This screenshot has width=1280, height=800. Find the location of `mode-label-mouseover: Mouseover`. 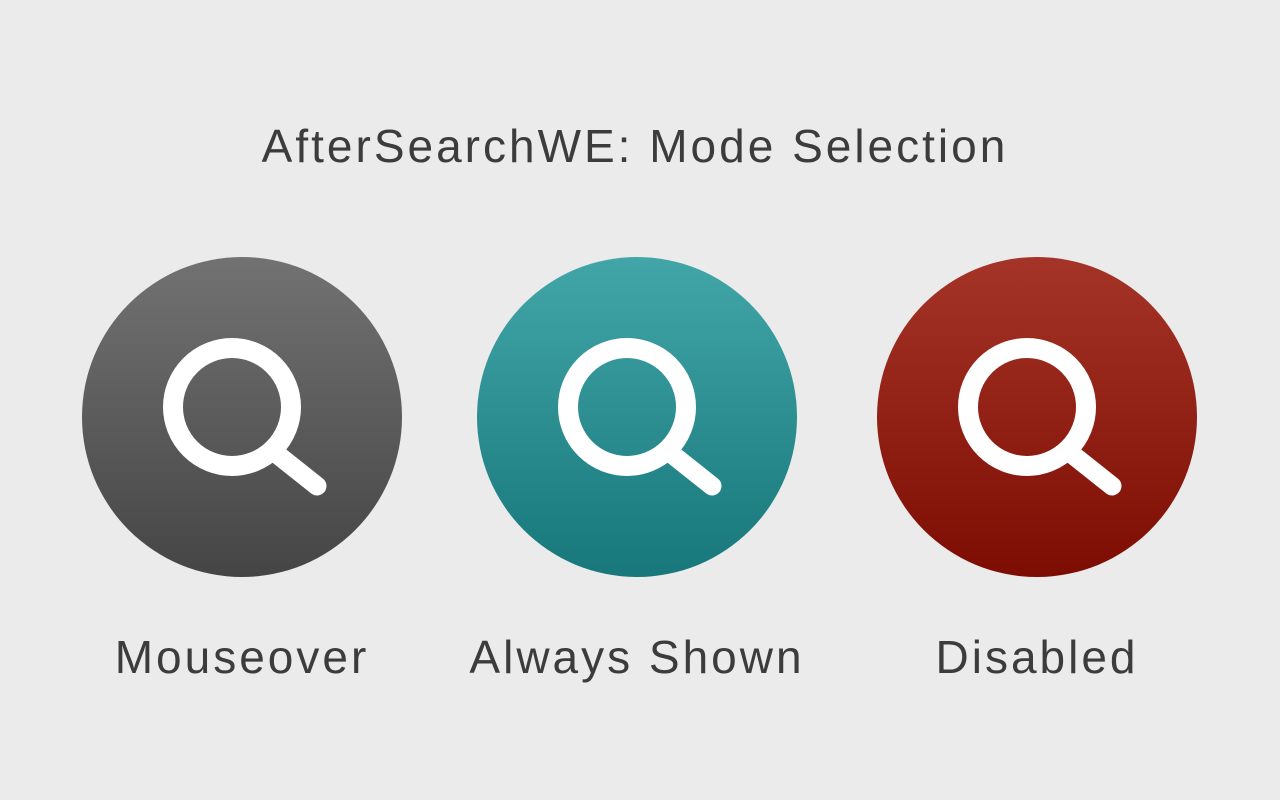

mode-label-mouseover: Mouseover is located at coordinates (242, 657).